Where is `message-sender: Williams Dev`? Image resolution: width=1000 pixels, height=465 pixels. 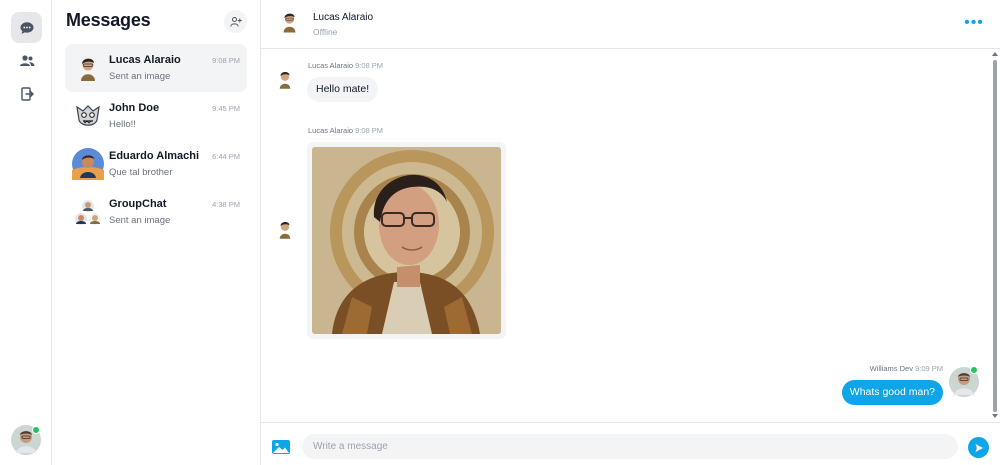
message-sender: Williams Dev is located at coordinates (891, 368).